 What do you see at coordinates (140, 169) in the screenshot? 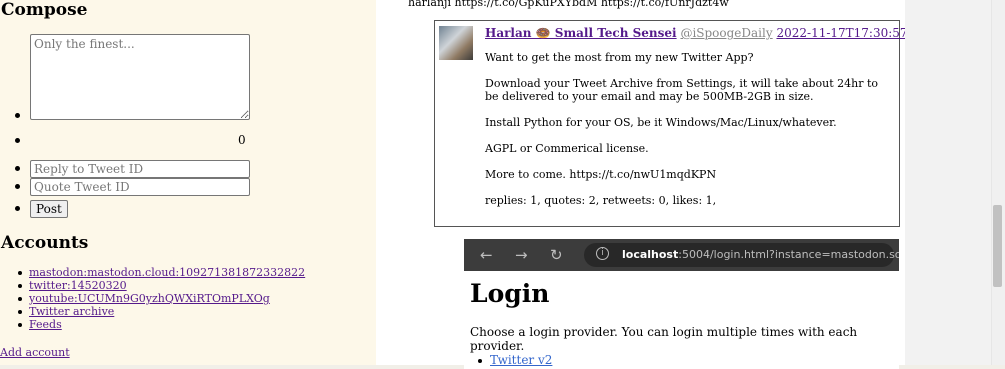
I see `reply-to-input` at bounding box center [140, 169].